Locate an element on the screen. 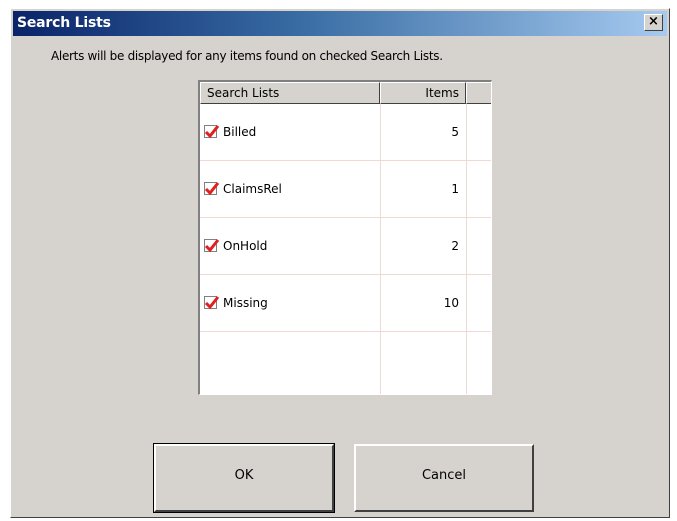  list-item-label: ClaimsRel is located at coordinates (252, 189).